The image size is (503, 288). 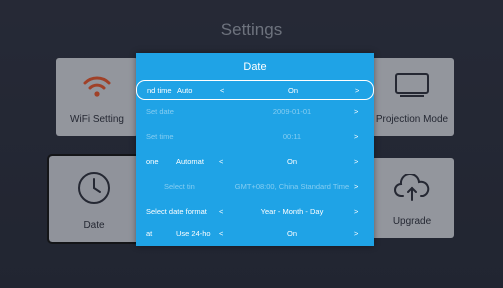 What do you see at coordinates (160, 136) in the screenshot?
I see `row-label: Set time` at bounding box center [160, 136].